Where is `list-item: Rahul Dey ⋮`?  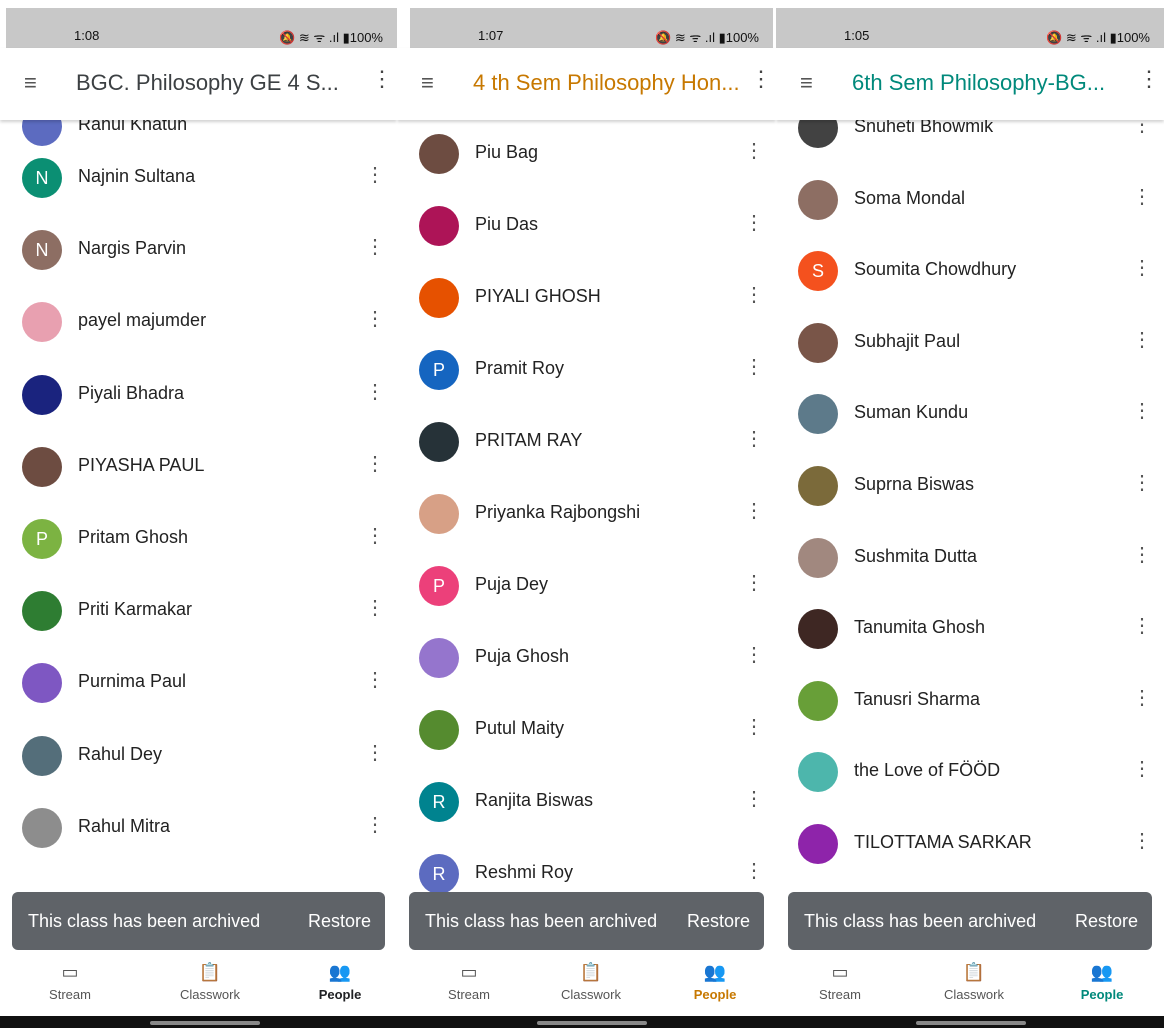
list-item: Rahul Dey ⋮ is located at coordinates (198, 758).